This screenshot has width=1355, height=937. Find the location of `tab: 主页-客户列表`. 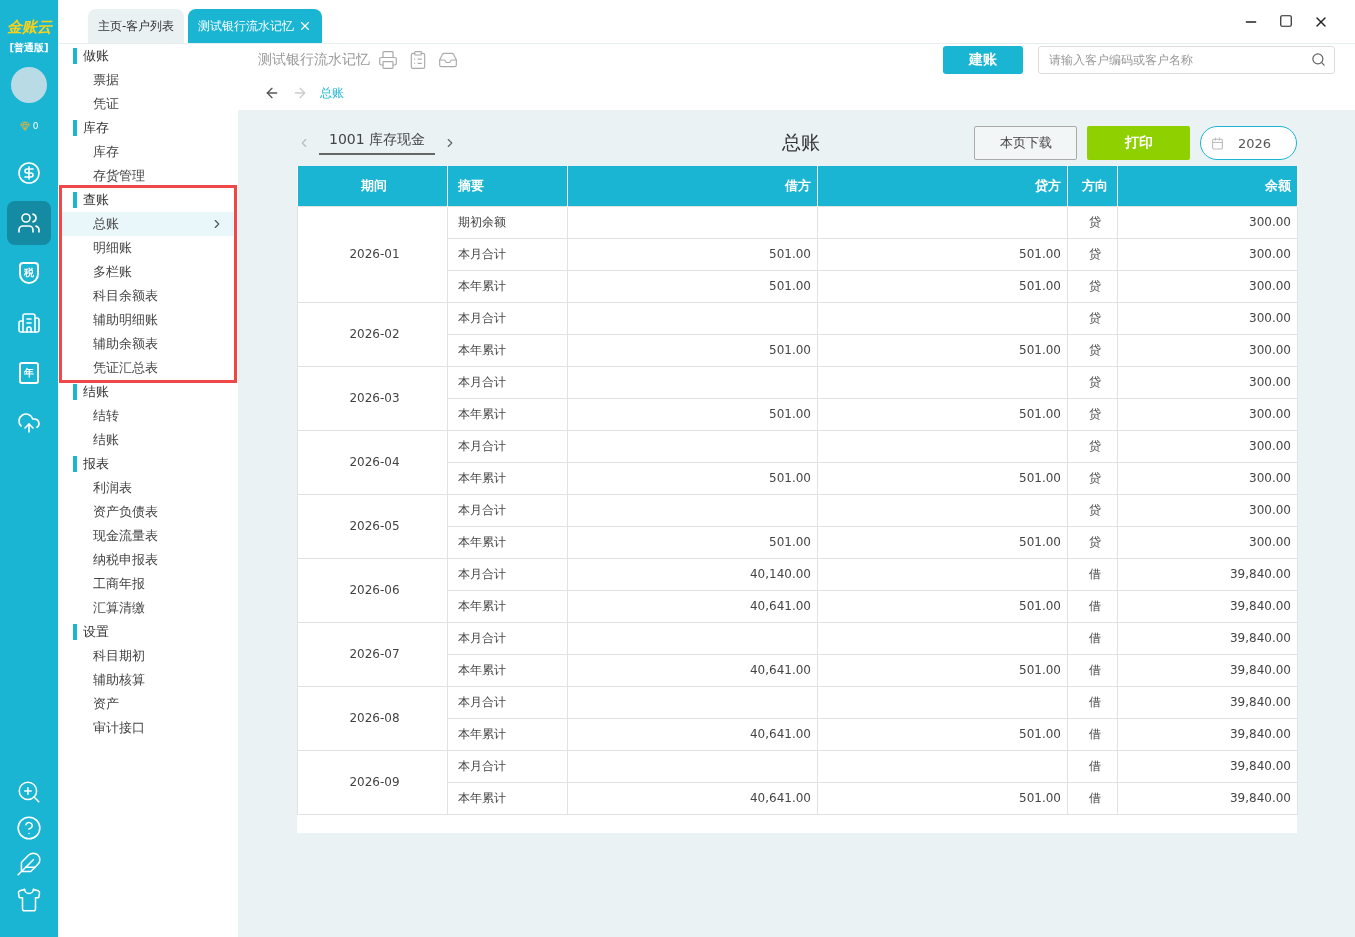

tab: 主页-客户列表 is located at coordinates (136, 26).